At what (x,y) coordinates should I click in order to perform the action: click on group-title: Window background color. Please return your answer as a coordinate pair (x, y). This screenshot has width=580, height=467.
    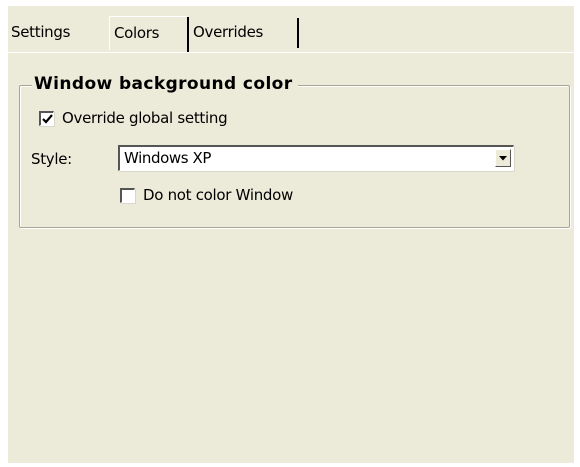
    Looking at the image, I should click on (165, 84).